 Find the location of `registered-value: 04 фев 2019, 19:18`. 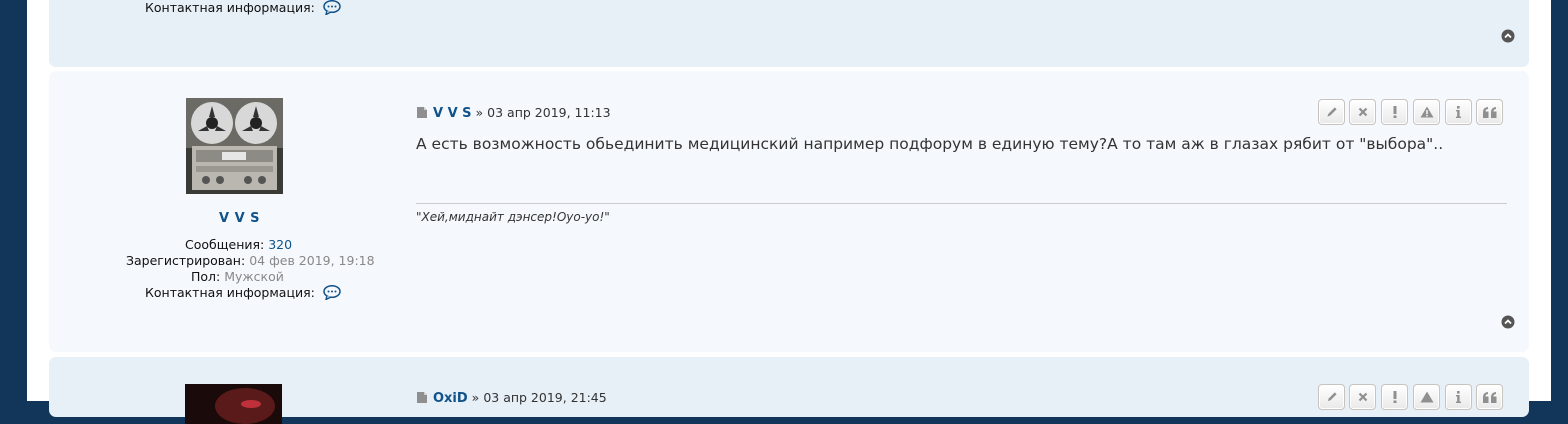

registered-value: 04 фев 2019, 19:18 is located at coordinates (312, 260).